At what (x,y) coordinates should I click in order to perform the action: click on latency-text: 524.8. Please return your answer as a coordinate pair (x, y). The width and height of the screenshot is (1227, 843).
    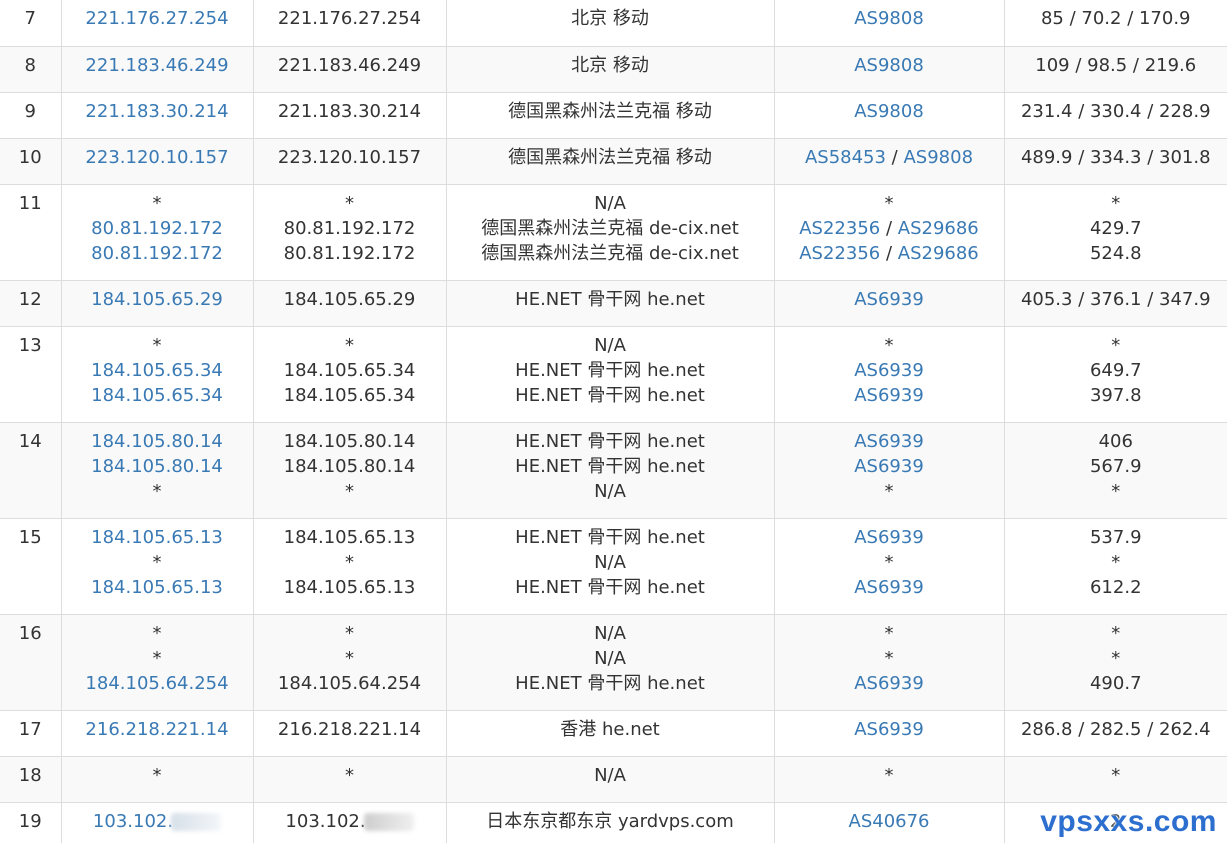
    Looking at the image, I should click on (1115, 253).